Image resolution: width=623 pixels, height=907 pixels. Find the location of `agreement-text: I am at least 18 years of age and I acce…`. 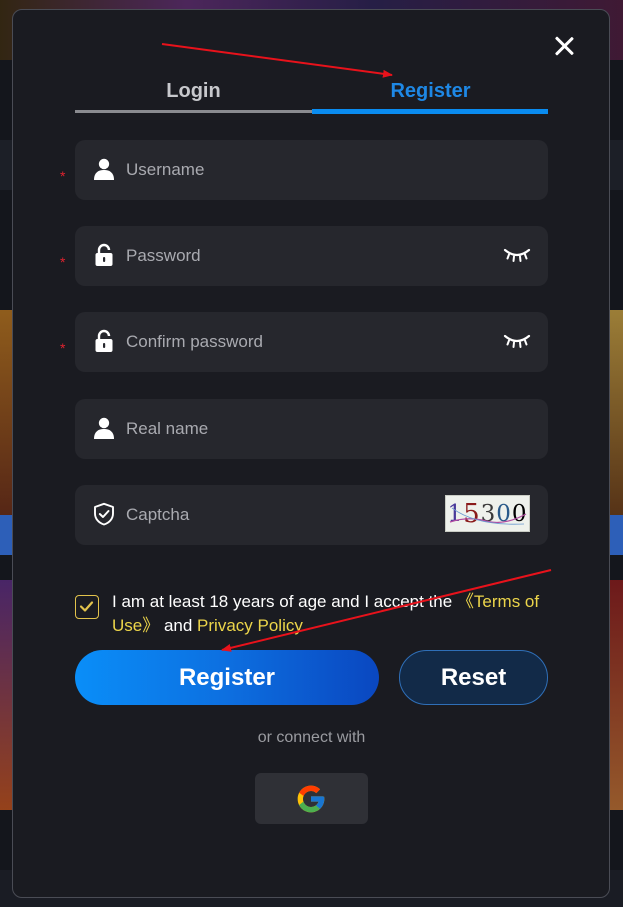

agreement-text: I am at least 18 years of age and I acce… is located at coordinates (330, 614).